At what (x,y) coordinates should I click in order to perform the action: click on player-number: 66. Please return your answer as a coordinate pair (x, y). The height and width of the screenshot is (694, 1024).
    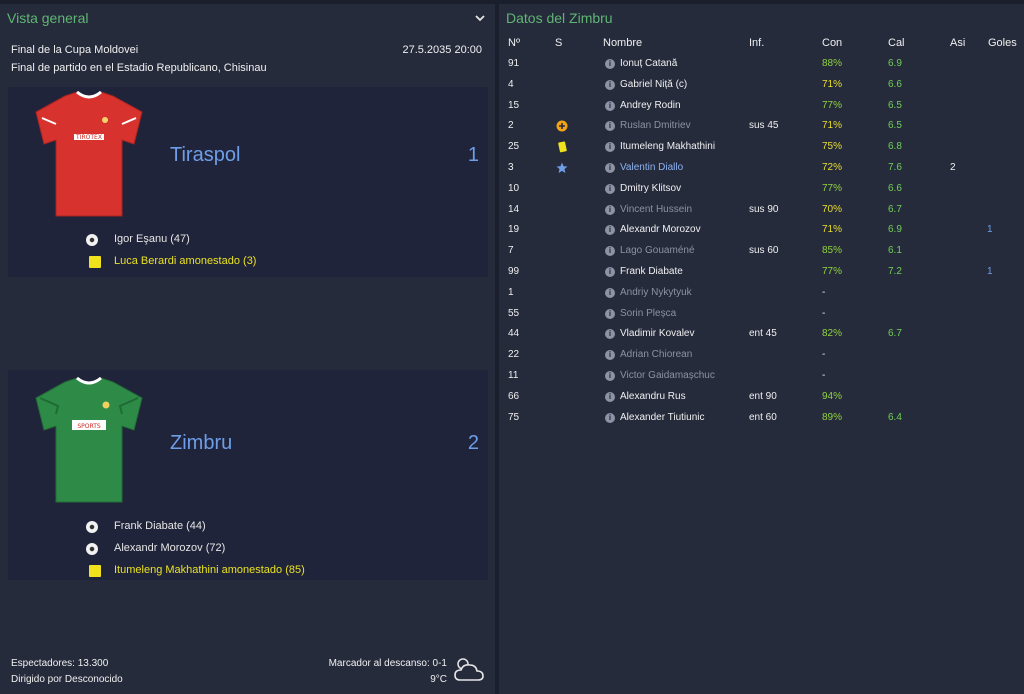
    Looking at the image, I should click on (514, 396).